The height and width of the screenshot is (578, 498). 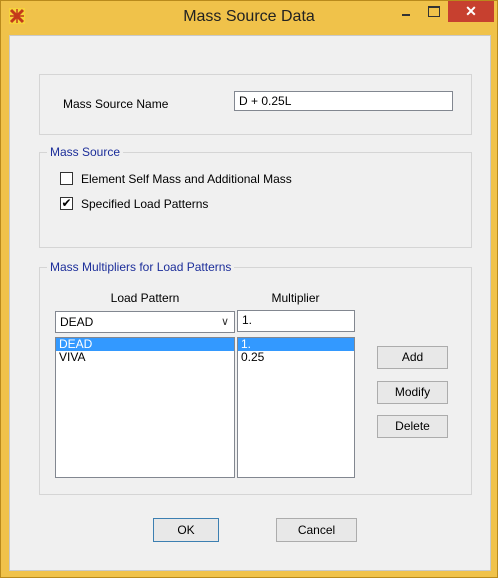 I want to click on specified-load-patterns-label: Specified Load Patterns, so click(x=145, y=204).